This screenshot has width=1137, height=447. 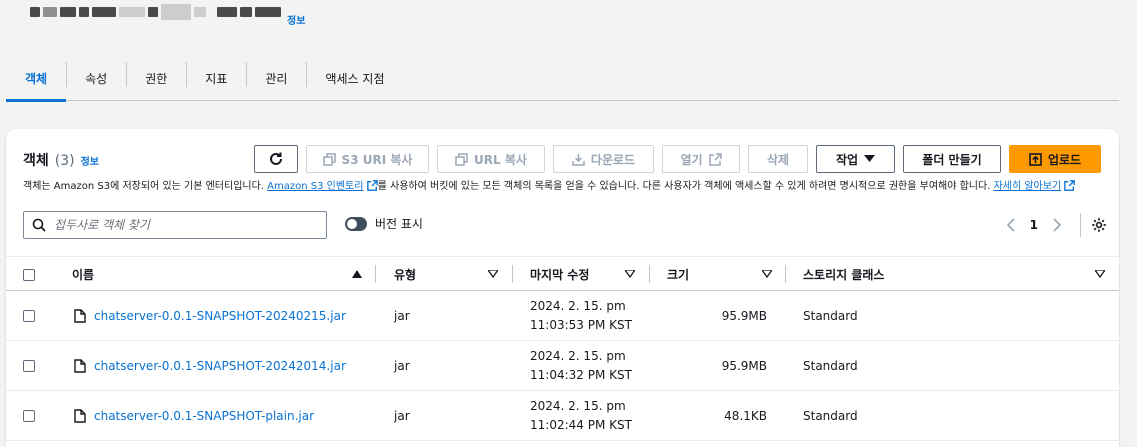 I want to click on actions-label: 작업, so click(x=847, y=159).